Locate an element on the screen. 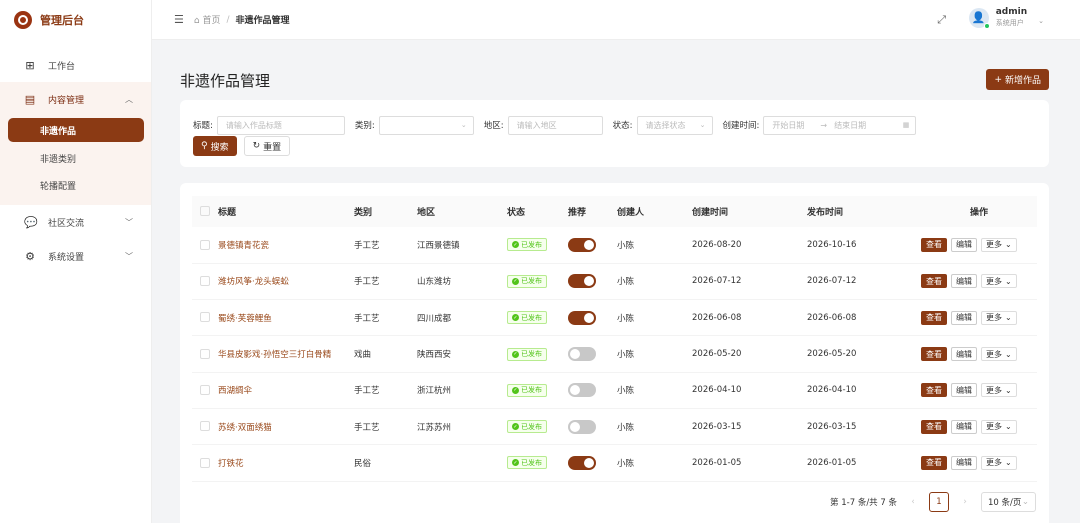  sidebar-item-carousel: 轮播配置 is located at coordinates (75, 185).